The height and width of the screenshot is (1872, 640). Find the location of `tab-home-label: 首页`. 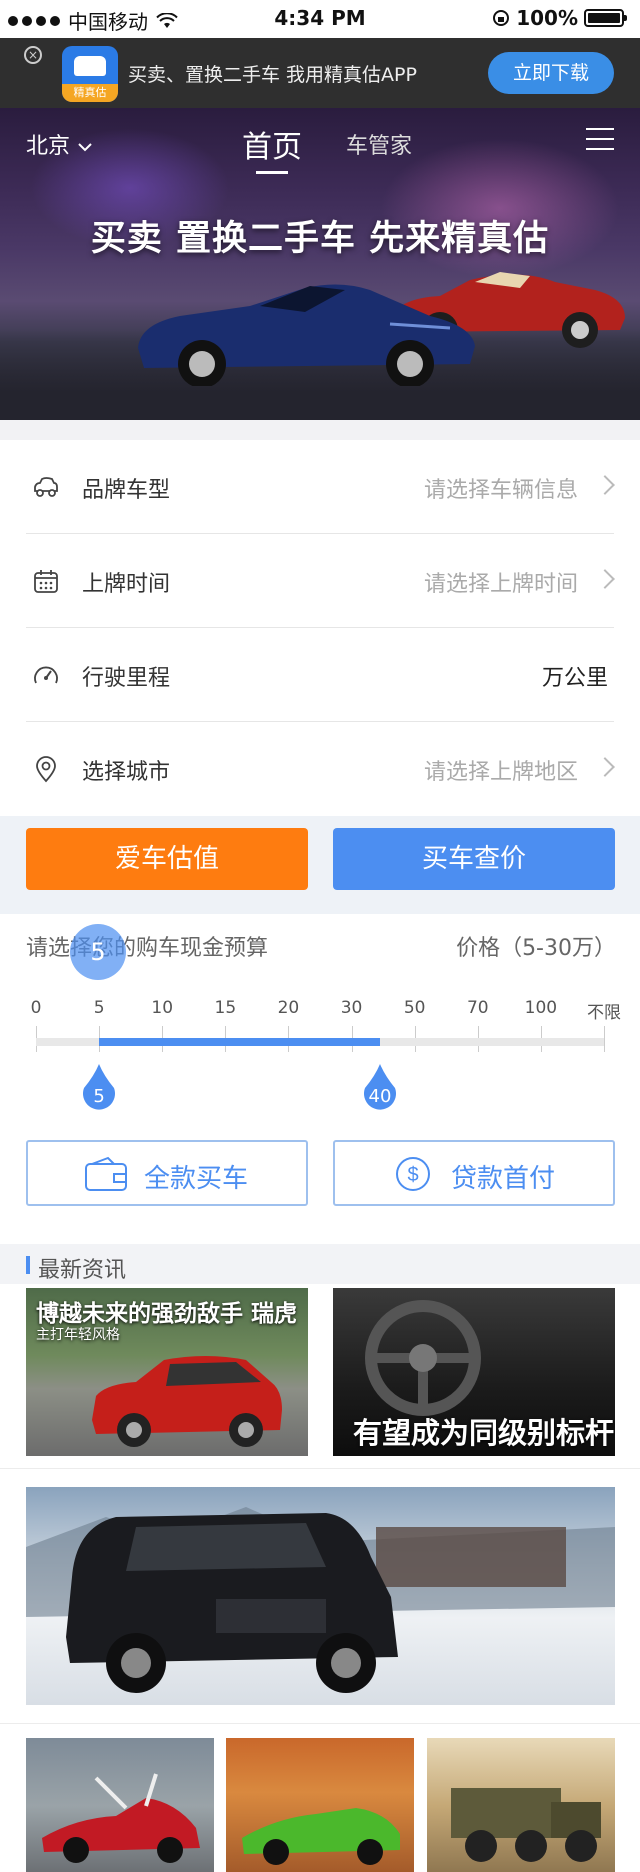

tab-home-label: 首页 is located at coordinates (272, 147).